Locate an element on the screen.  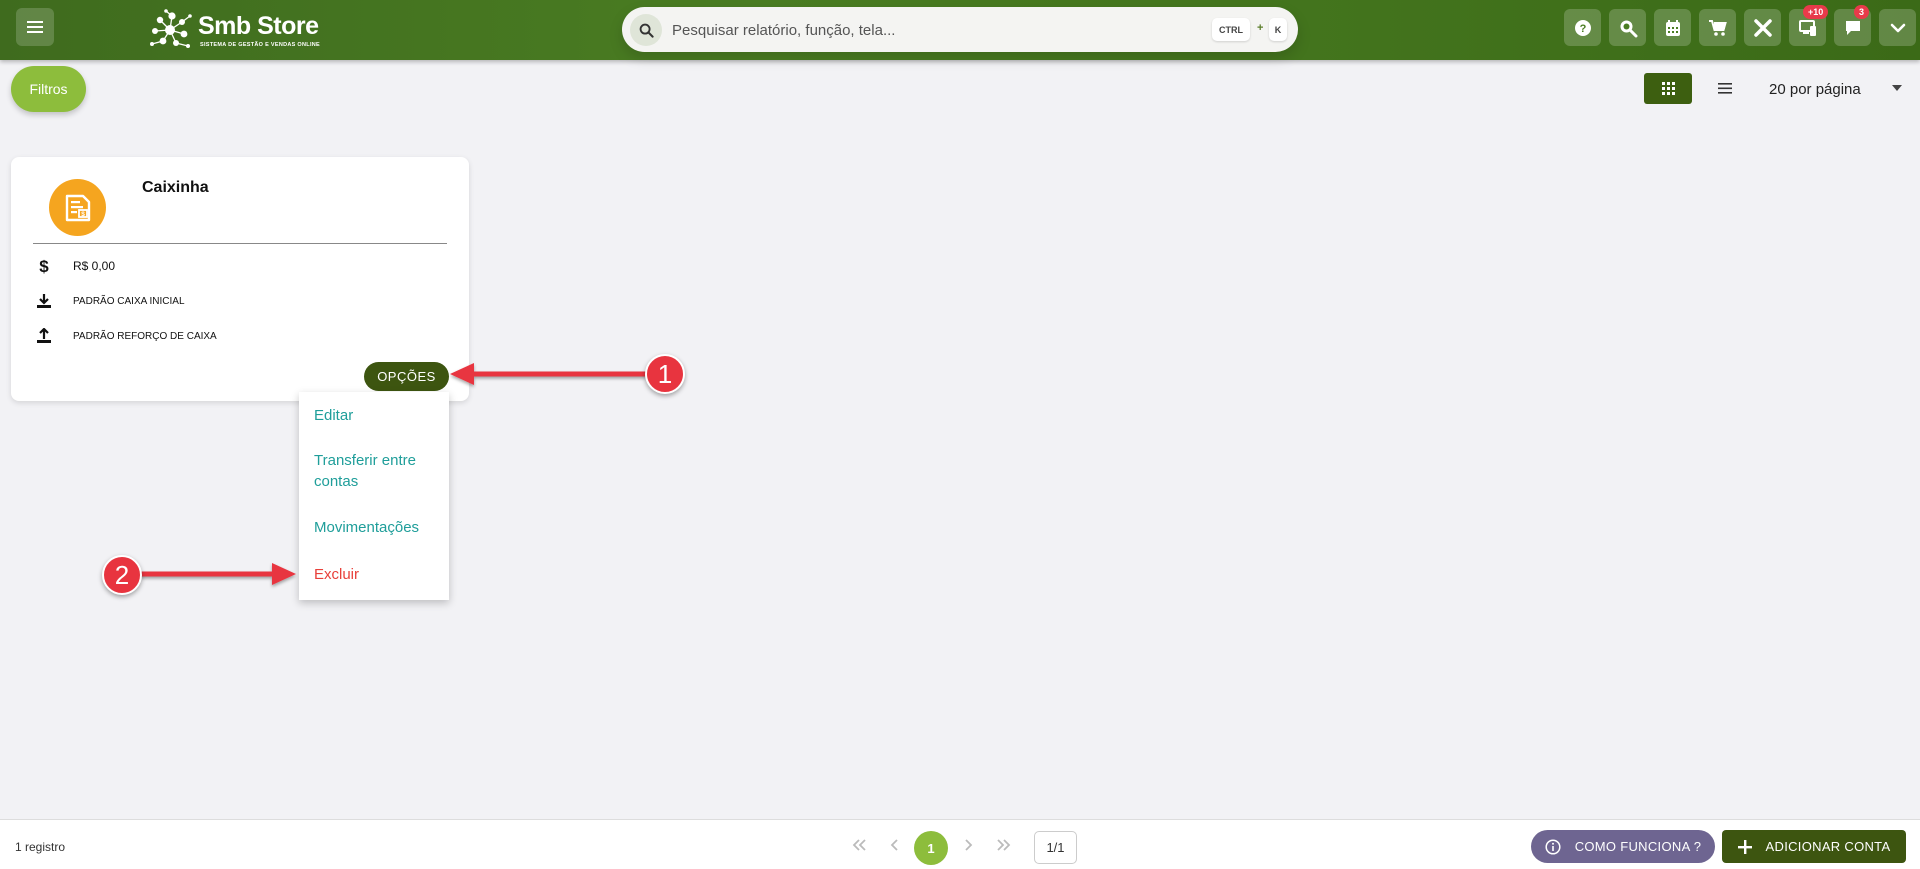
chevron-left-icon is located at coordinates (894, 845).